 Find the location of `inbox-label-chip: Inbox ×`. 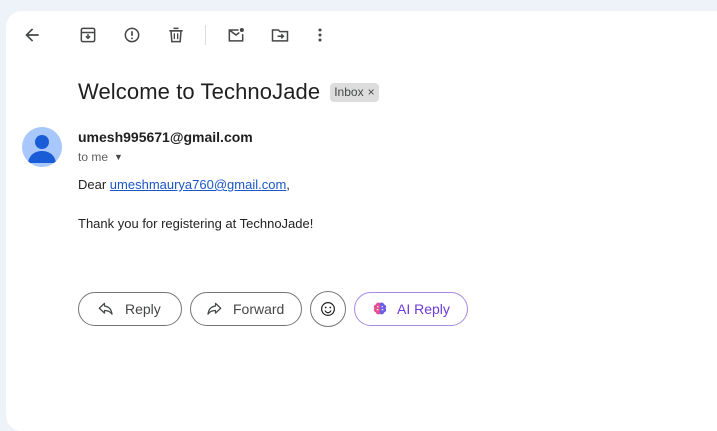

inbox-label-chip: Inbox × is located at coordinates (354, 92).